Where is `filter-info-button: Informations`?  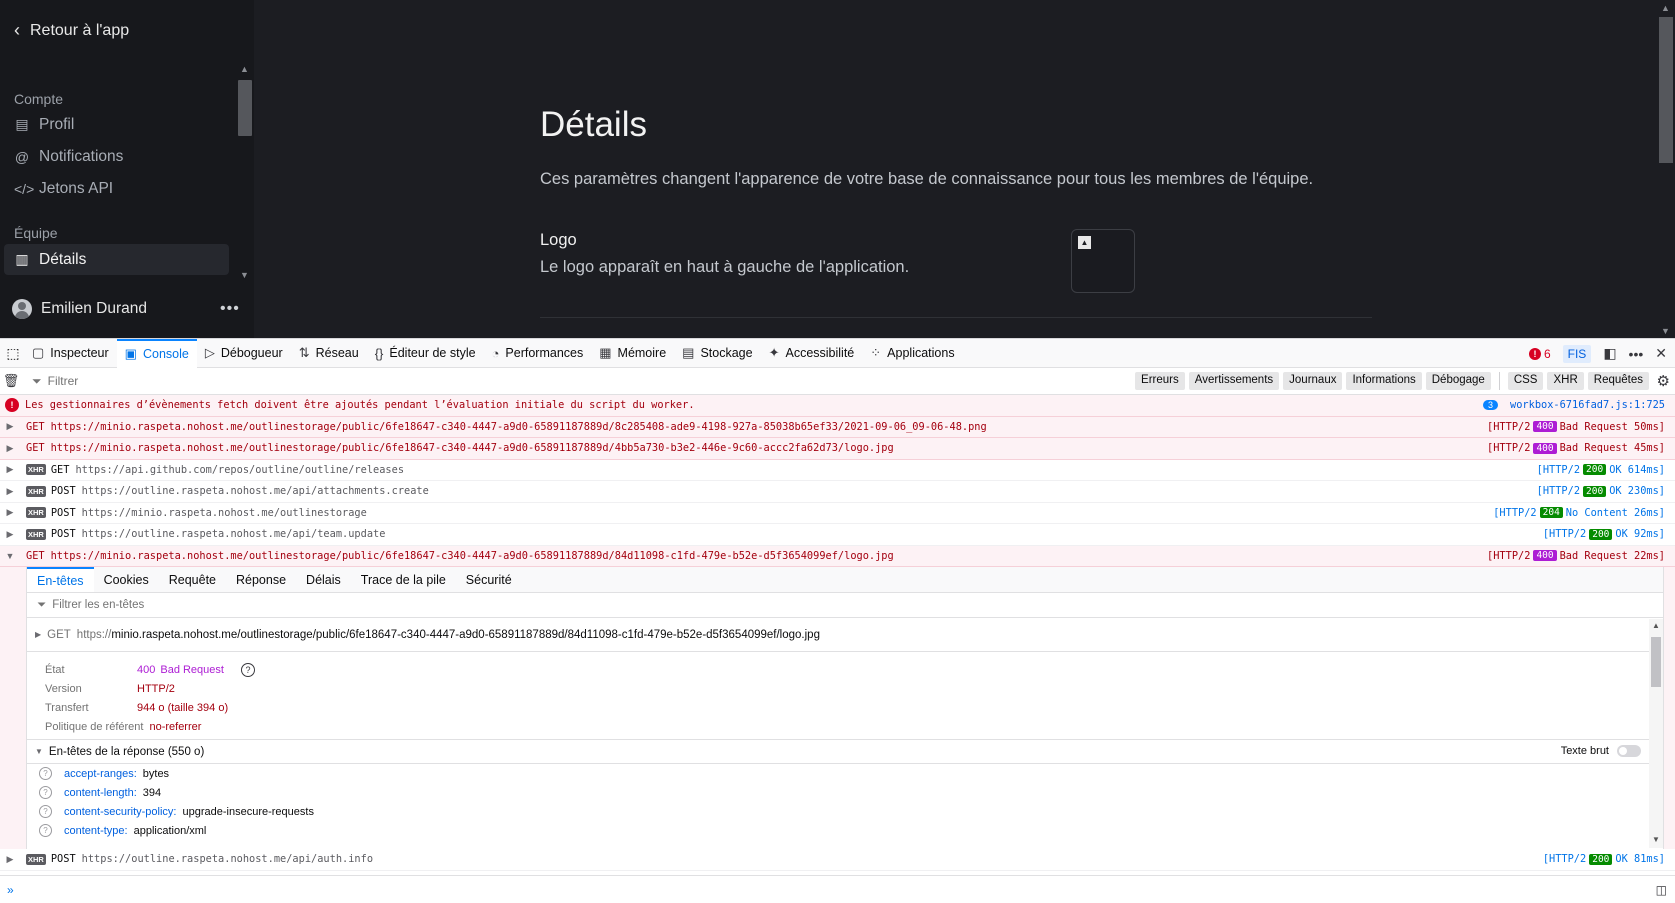 filter-info-button: Informations is located at coordinates (1384, 381).